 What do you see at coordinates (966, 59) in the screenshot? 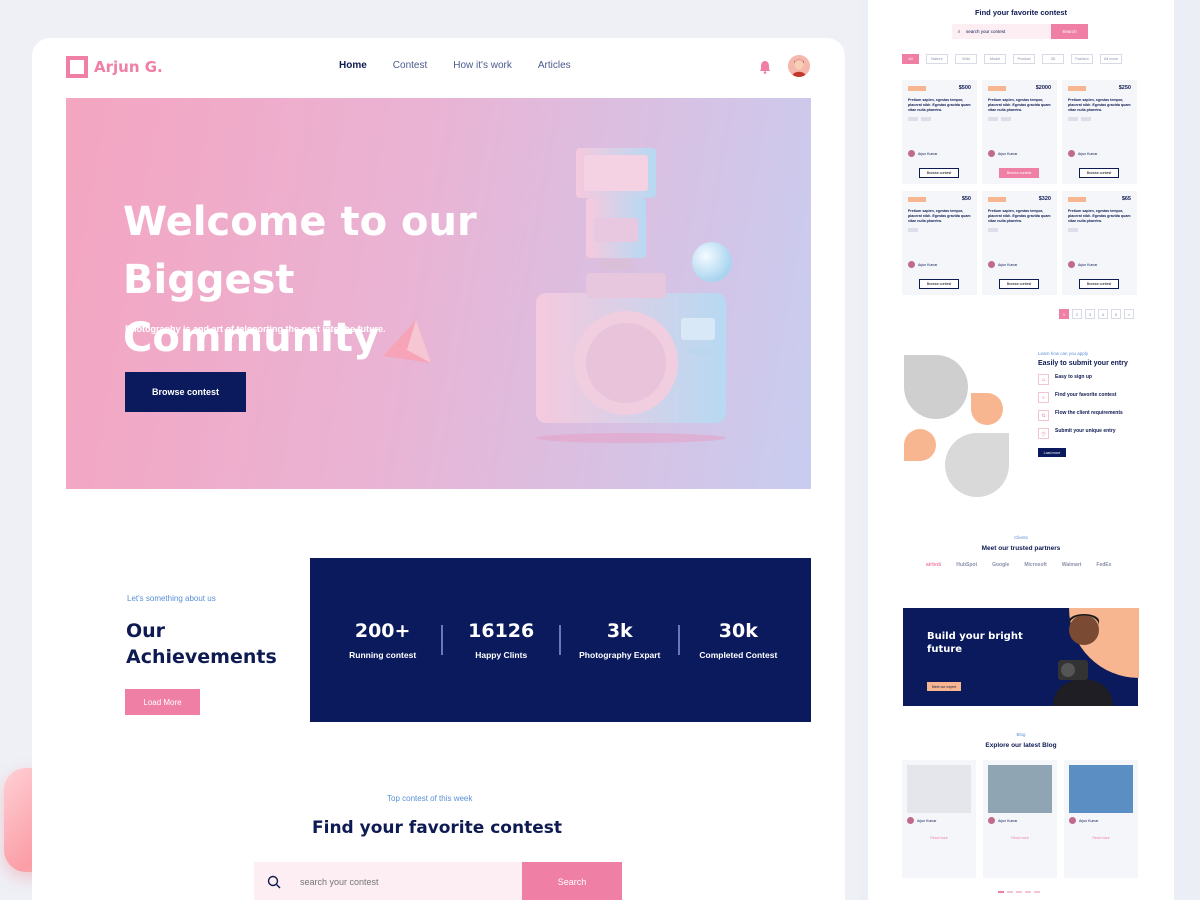
I see `filter-chip: Wild` at bounding box center [966, 59].